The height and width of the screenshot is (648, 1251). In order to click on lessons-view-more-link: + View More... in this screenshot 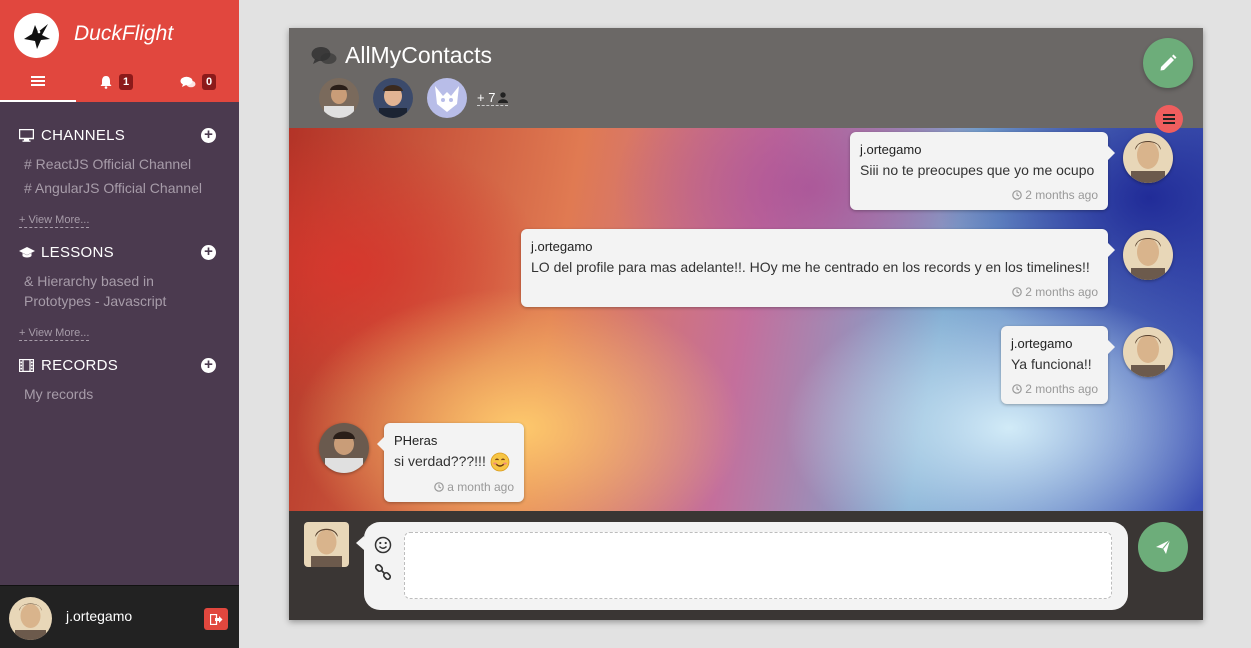, I will do `click(54, 334)`.